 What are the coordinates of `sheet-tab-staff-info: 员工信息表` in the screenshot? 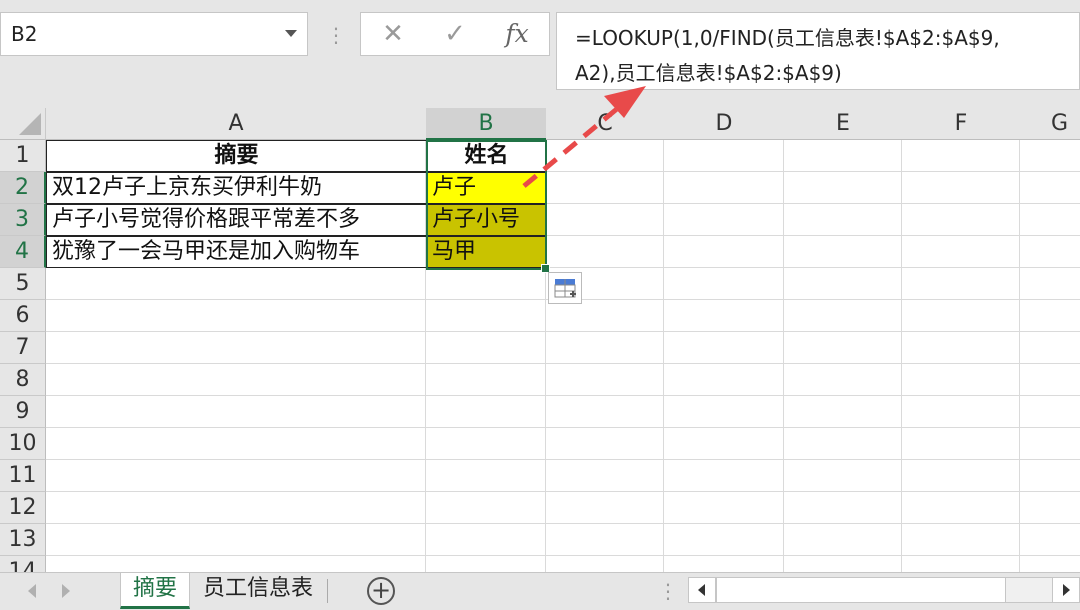 It's located at (258, 591).